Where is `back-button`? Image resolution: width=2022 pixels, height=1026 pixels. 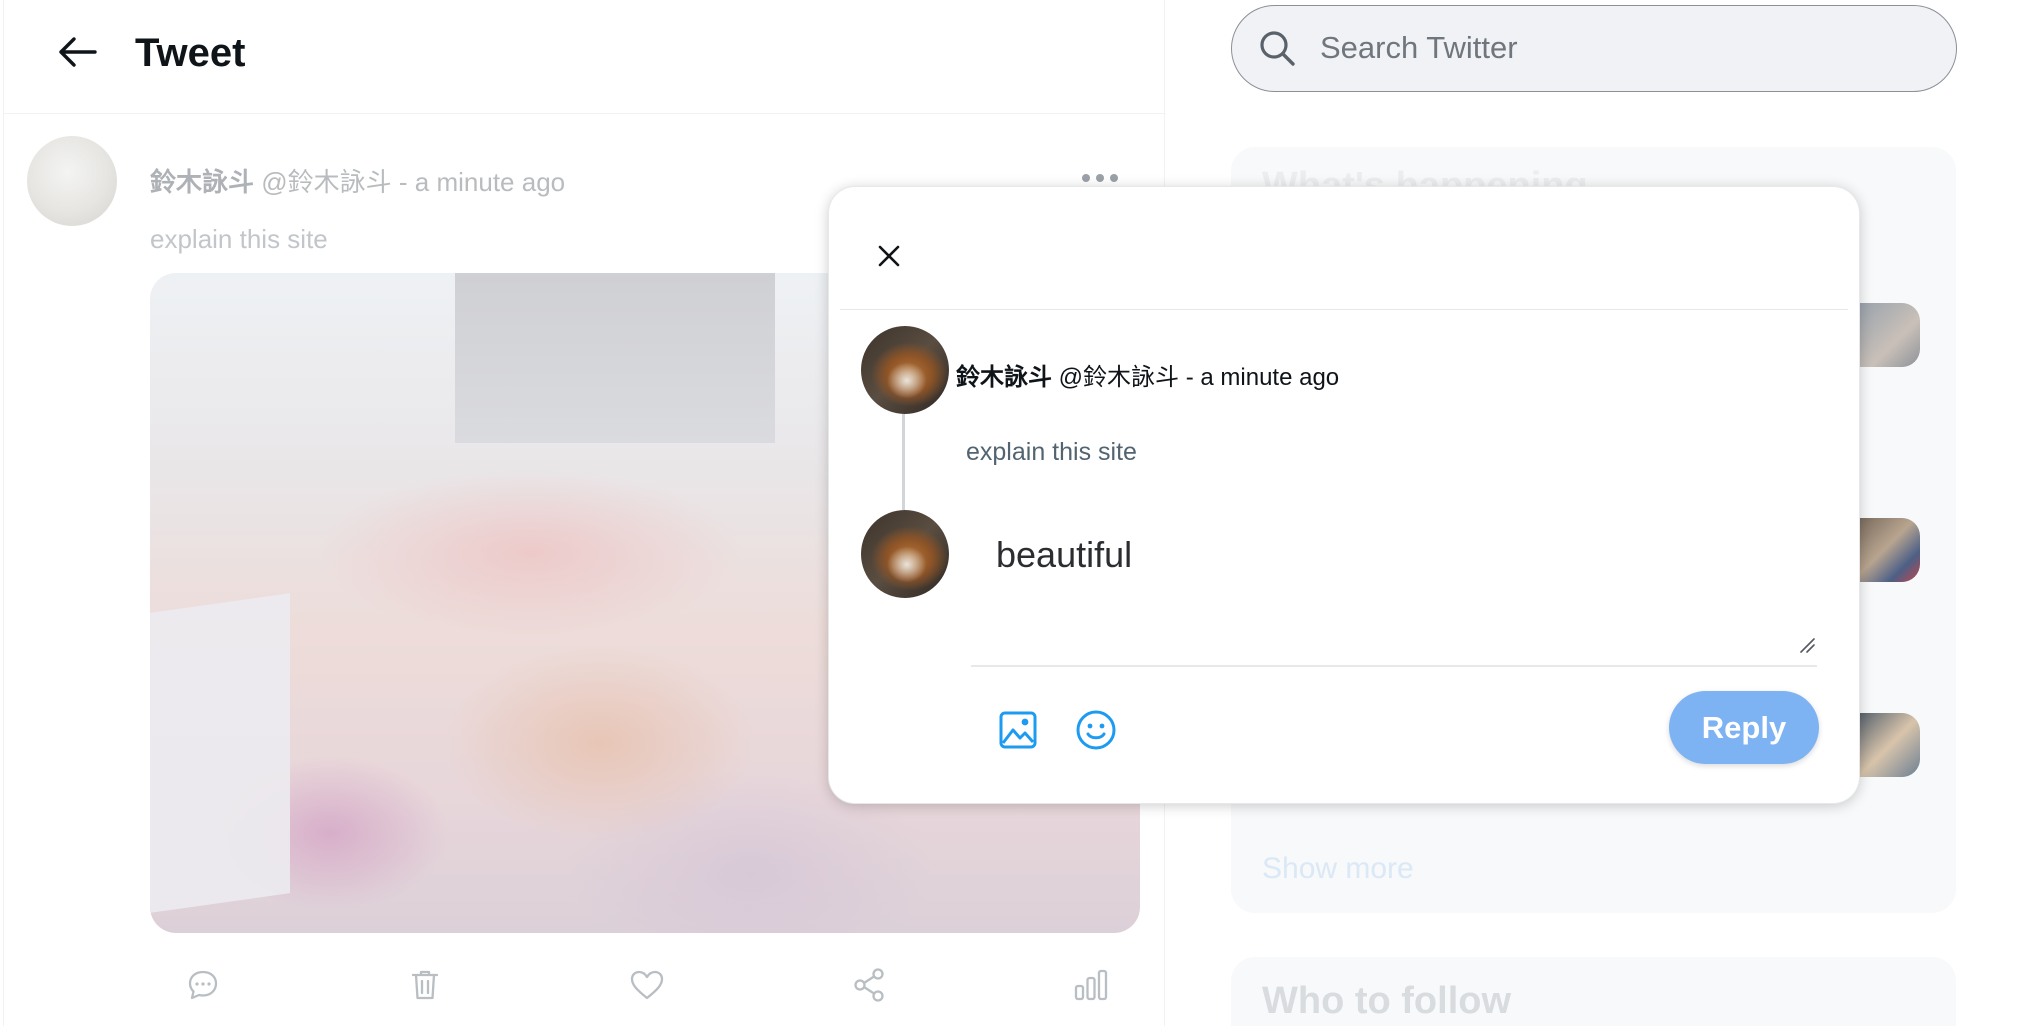
back-button is located at coordinates (77, 52).